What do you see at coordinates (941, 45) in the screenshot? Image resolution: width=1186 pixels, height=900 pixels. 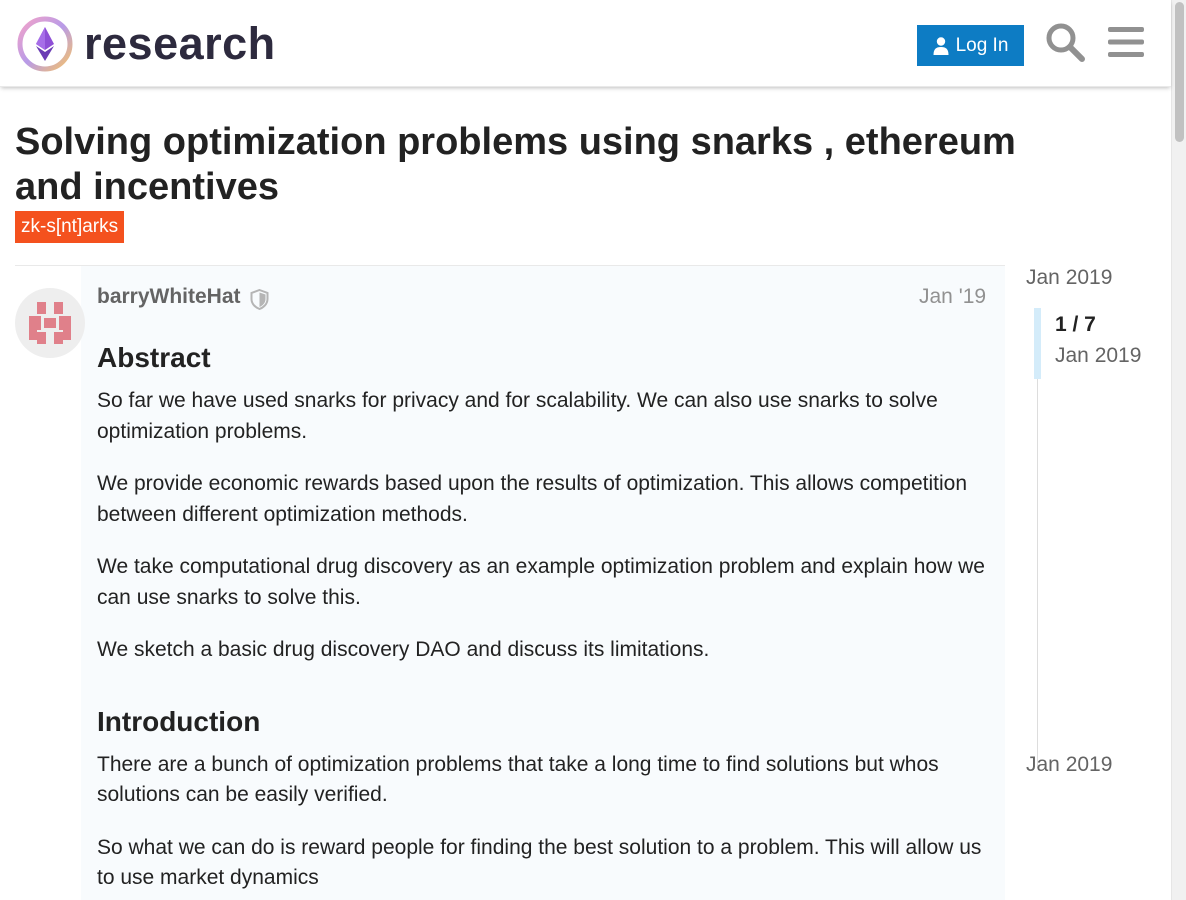 I see `user-icon` at bounding box center [941, 45].